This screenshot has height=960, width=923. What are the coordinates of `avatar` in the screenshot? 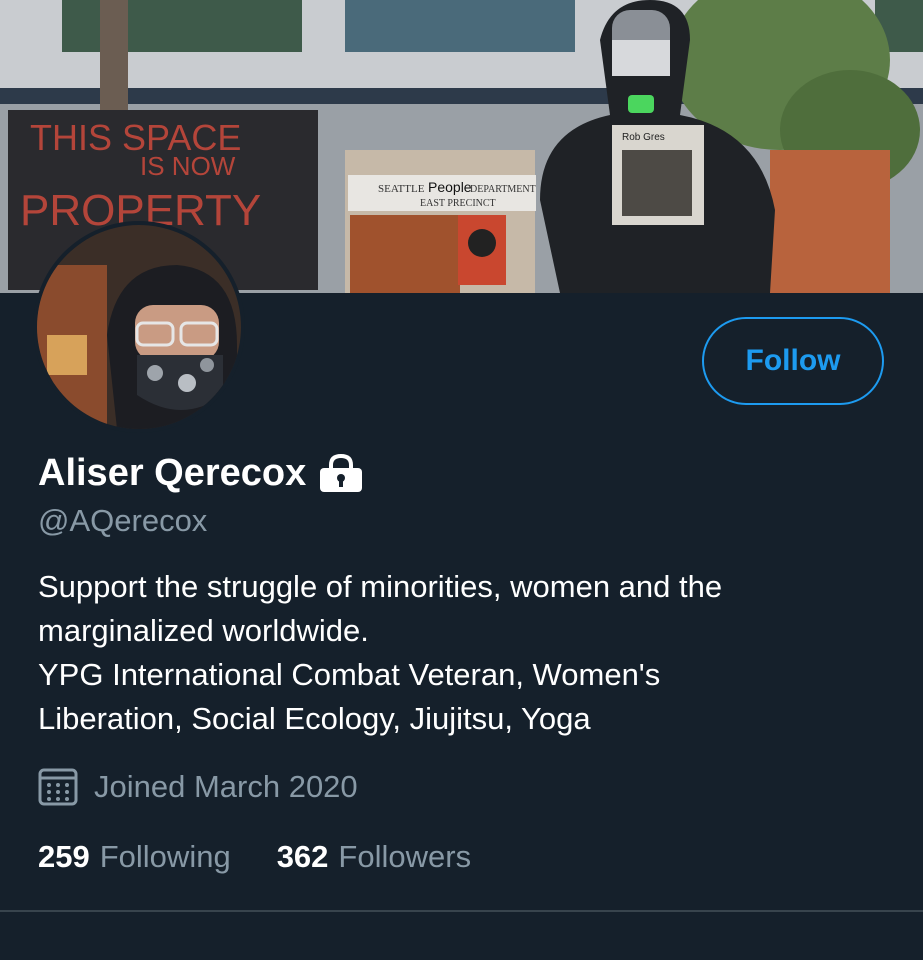 It's located at (139, 327).